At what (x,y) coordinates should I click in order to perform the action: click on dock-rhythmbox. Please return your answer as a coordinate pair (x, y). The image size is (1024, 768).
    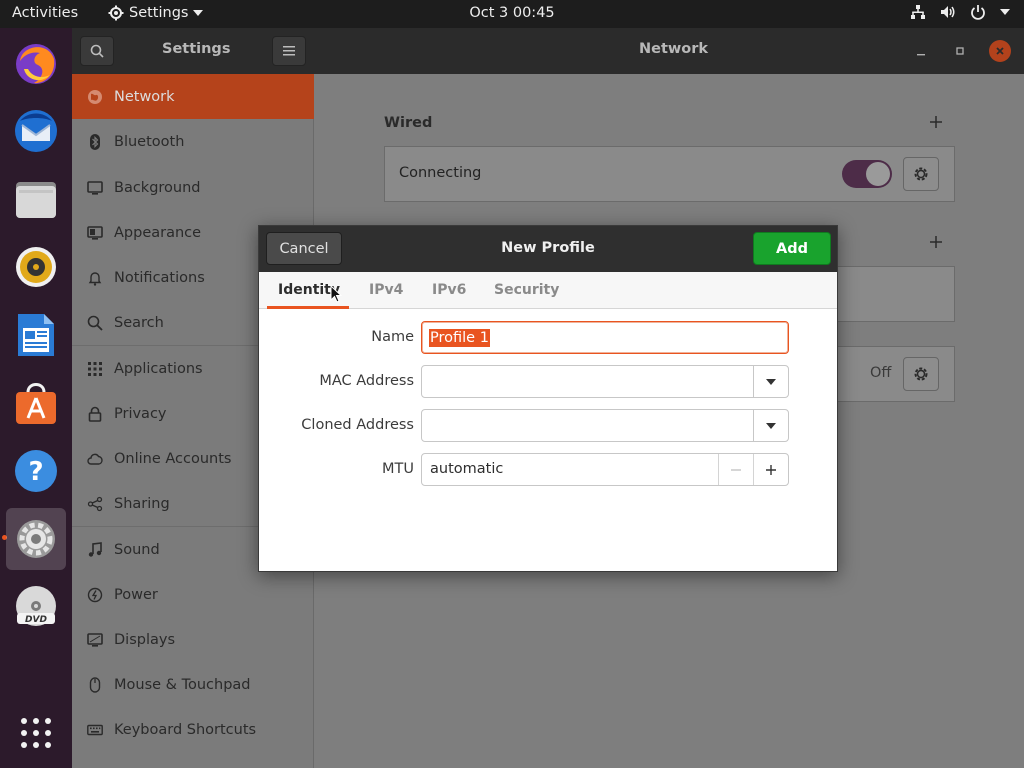
    Looking at the image, I should click on (36, 267).